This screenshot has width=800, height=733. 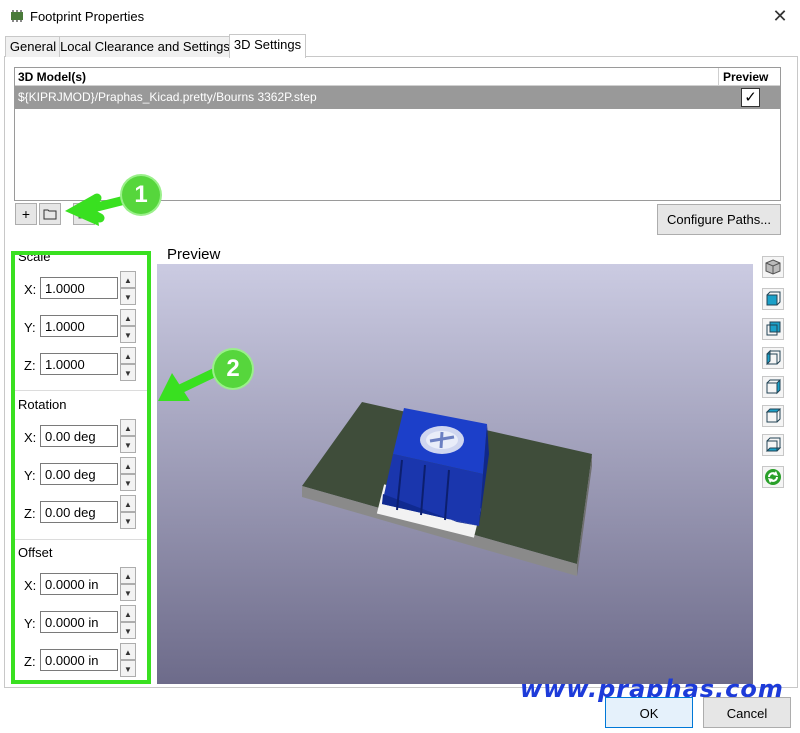 I want to click on 3d-model-render, so click(x=447, y=489).